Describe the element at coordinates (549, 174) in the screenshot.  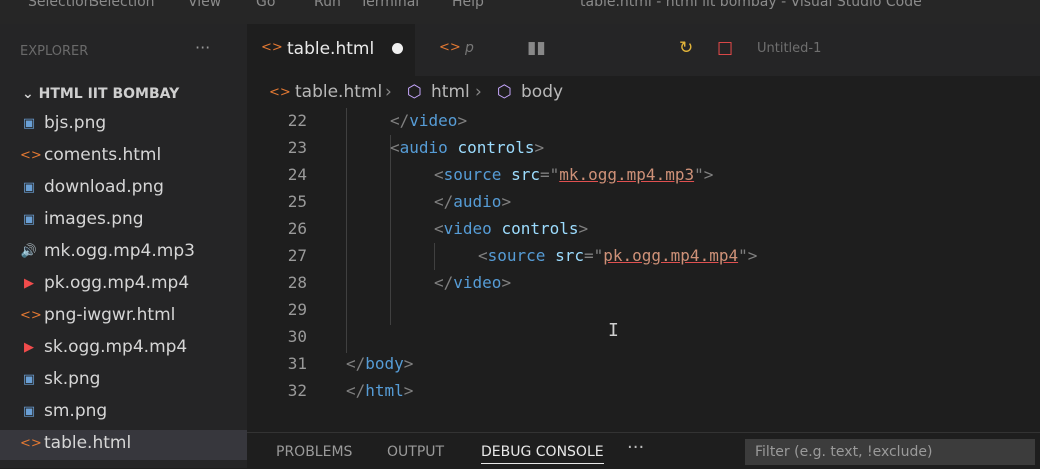
I see `code-token: ="` at that location.